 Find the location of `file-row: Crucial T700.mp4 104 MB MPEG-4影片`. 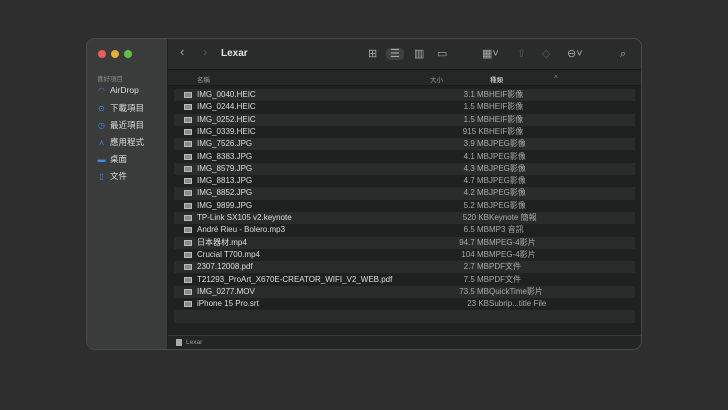

file-row: Crucial T700.mp4 104 MB MPEG-4影片 is located at coordinates (404, 255).